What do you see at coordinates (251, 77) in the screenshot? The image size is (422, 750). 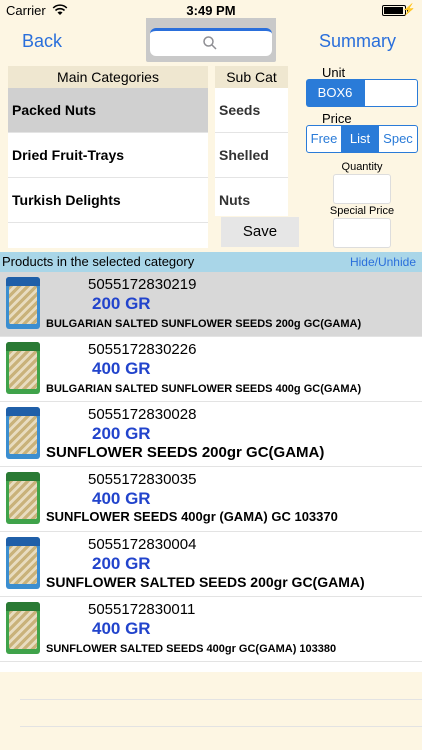 I see `sub-category-header: Sub Cat` at bounding box center [251, 77].